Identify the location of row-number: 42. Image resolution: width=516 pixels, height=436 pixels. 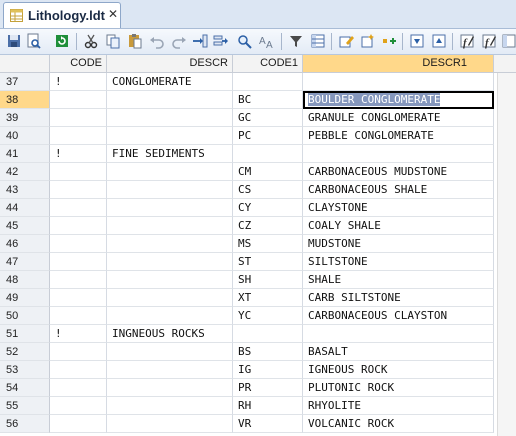
(25, 172).